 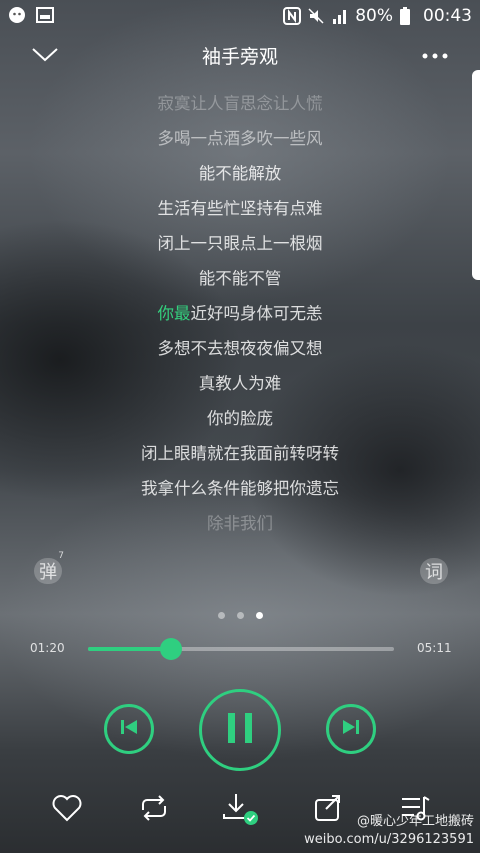 What do you see at coordinates (447, 16) in the screenshot?
I see `status-time: 00:43` at bounding box center [447, 16].